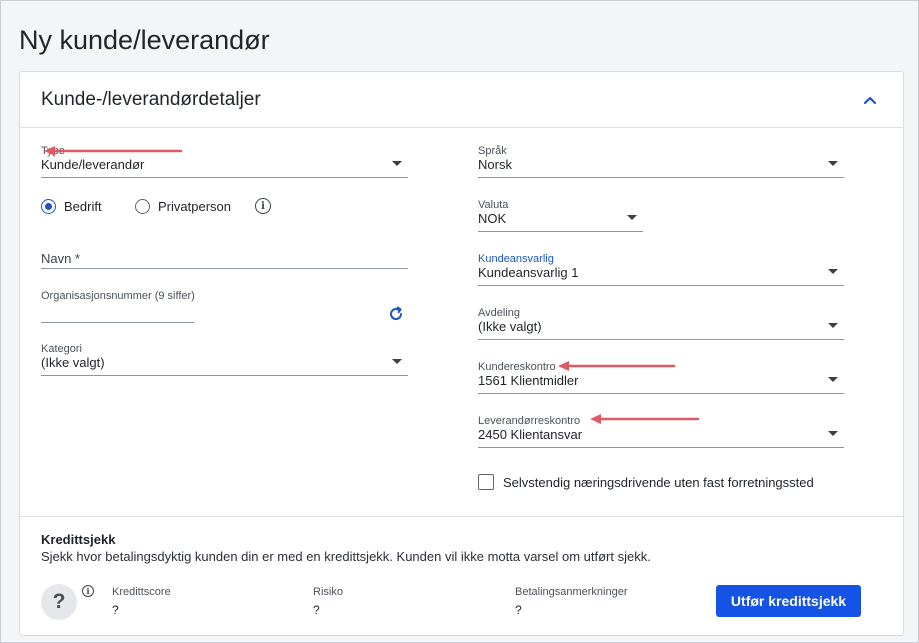  What do you see at coordinates (83, 206) in the screenshot?
I see `radio-label-bedrift: Bedrift` at bounding box center [83, 206].